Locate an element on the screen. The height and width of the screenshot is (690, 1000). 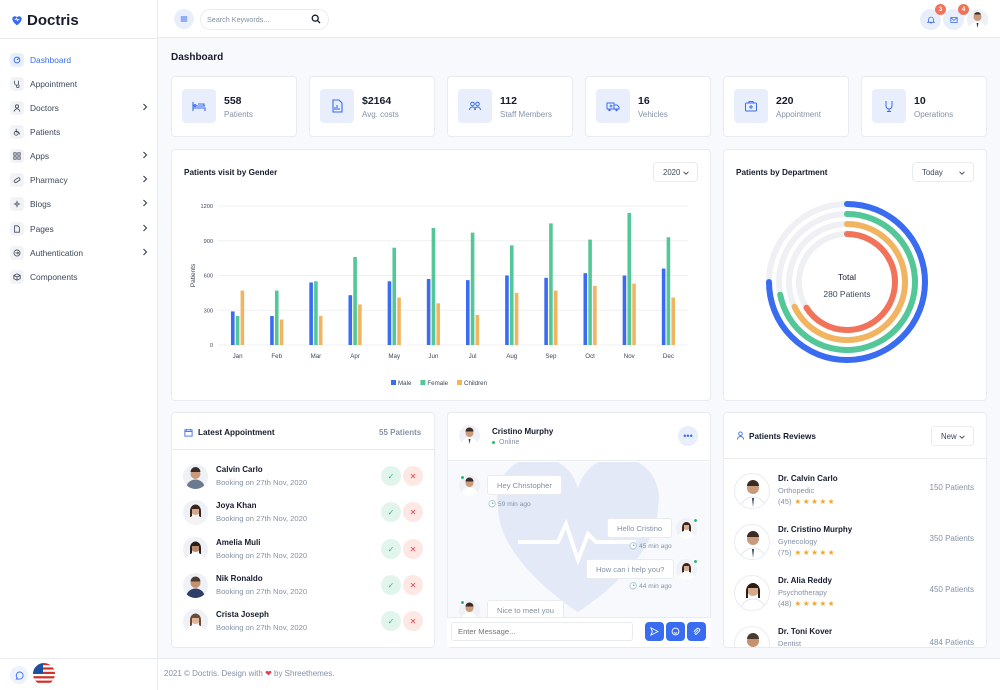
user-avatar is located at coordinates (977, 19).